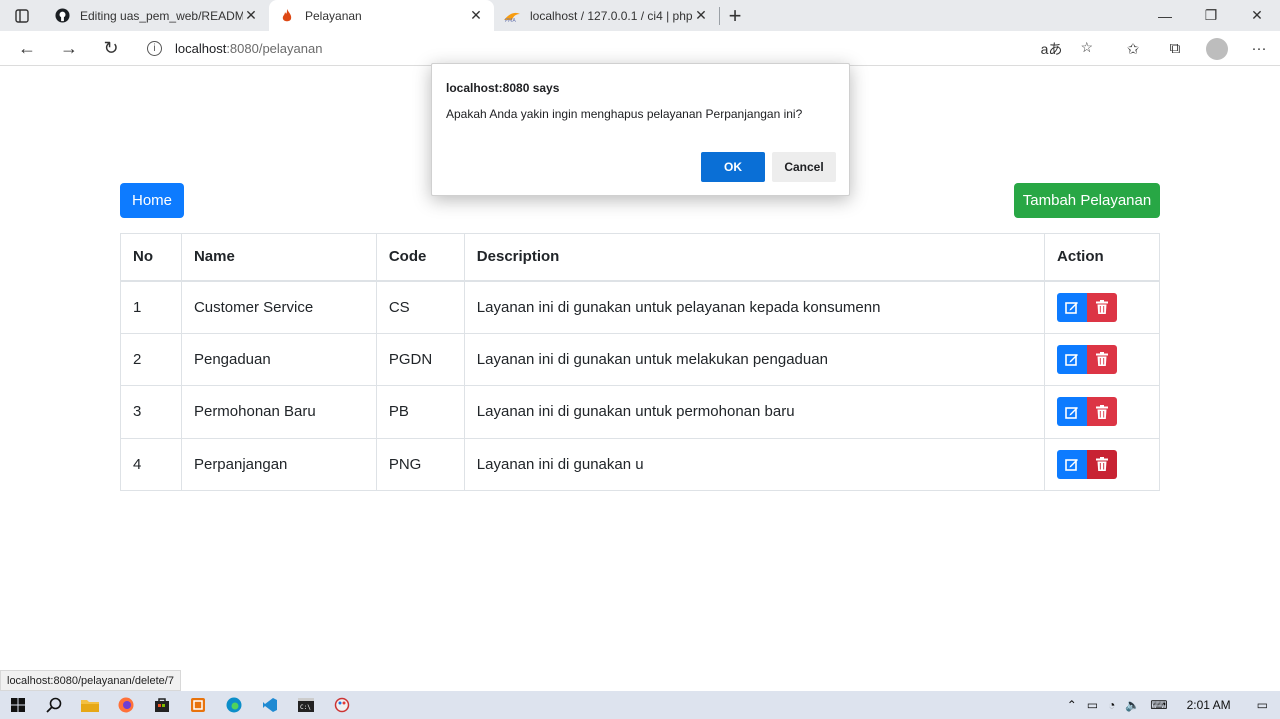 Image resolution: width=1280 pixels, height=719 pixels. I want to click on tab-phpmyadmin: PMA localhost / 127.0.0.1 / ci4 | phpM ✕, so click(606, 15).